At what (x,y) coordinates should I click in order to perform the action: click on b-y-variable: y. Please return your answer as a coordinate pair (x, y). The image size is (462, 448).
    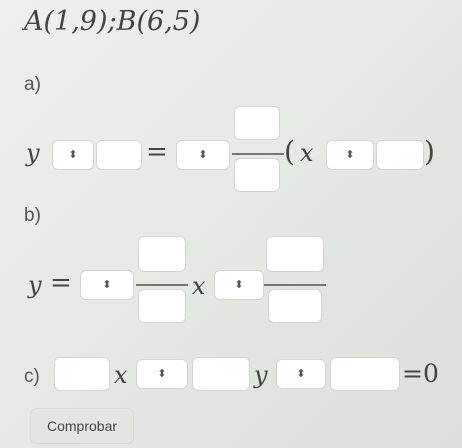
    Looking at the image, I should click on (35, 285).